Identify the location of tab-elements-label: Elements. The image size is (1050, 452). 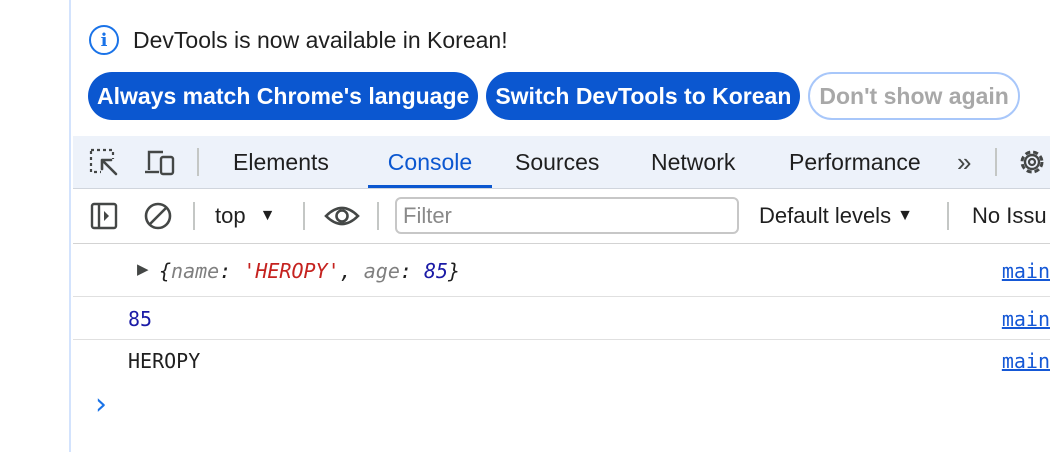
(281, 161).